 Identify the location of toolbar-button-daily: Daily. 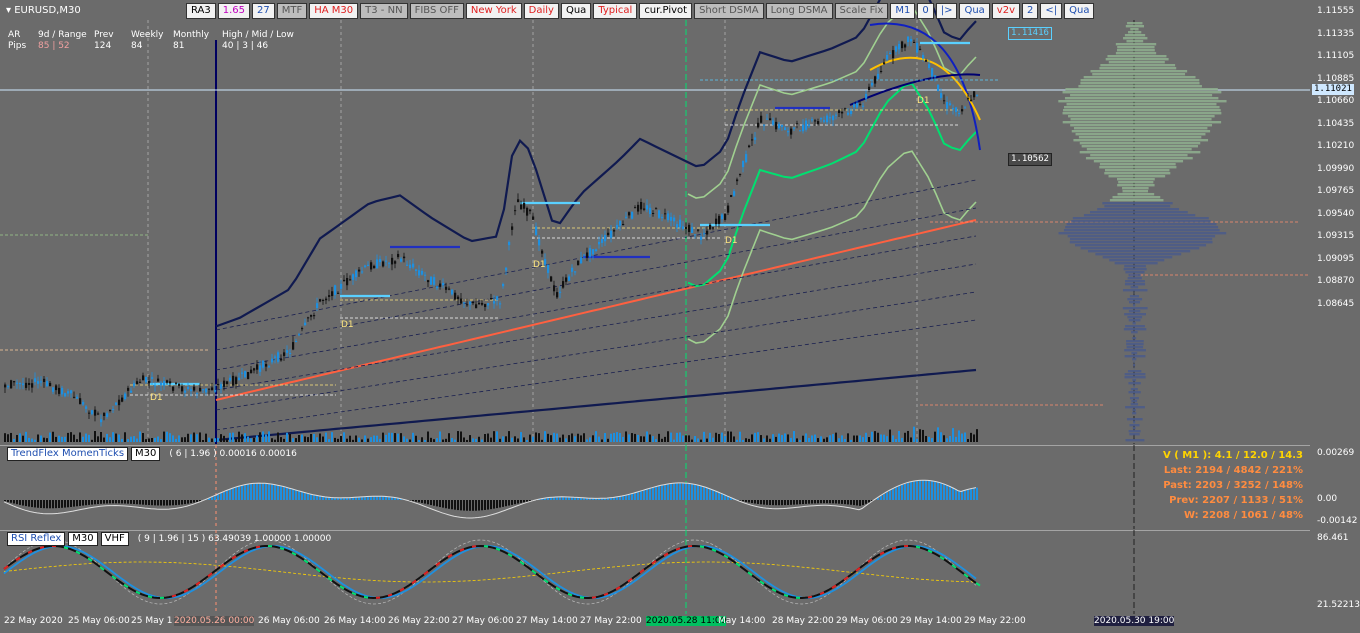
(541, 11).